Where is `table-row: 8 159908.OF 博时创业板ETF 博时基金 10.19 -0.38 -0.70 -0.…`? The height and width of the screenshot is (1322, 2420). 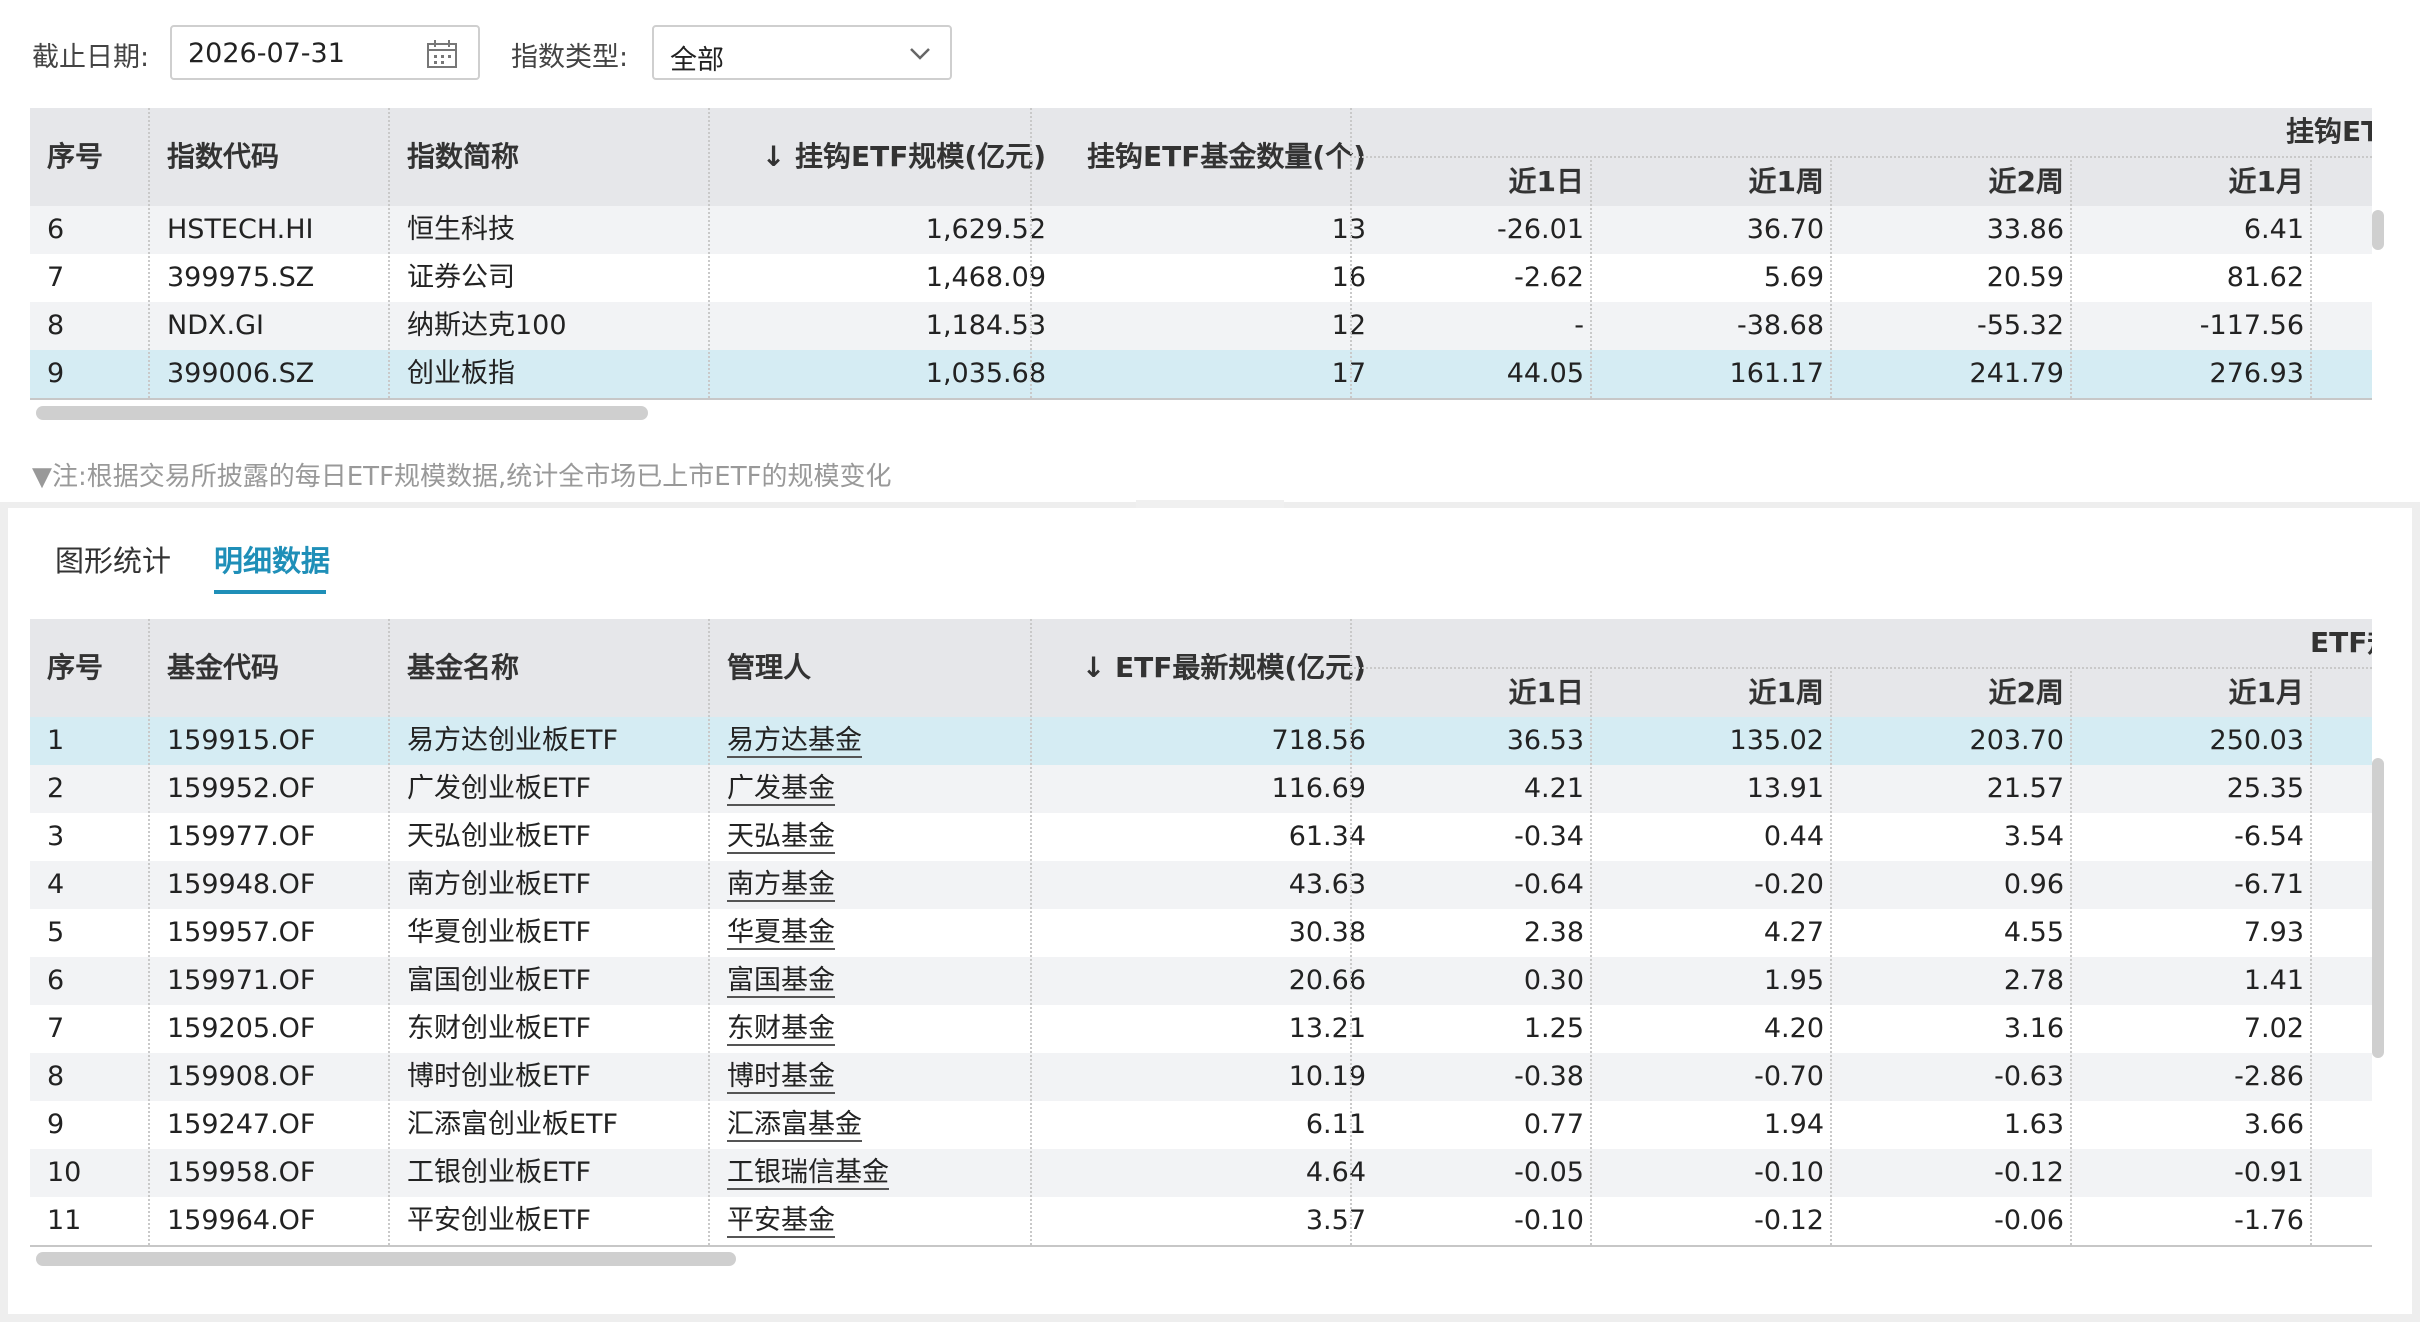 table-row: 8 159908.OF 博时创业板ETF 博时基金 10.19 -0.38 -0.70 -0.… is located at coordinates (1201, 1077).